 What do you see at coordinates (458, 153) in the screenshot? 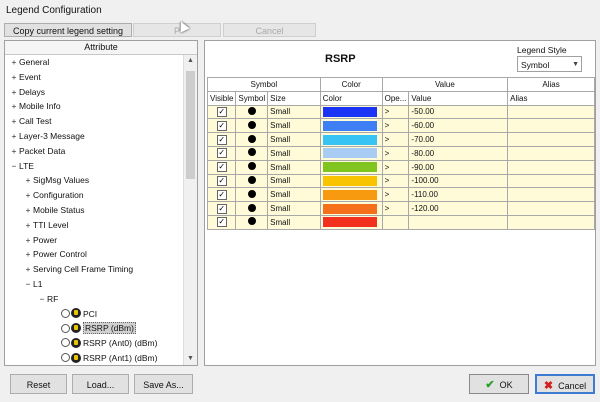
I see `value-cell: -80.00` at bounding box center [458, 153].